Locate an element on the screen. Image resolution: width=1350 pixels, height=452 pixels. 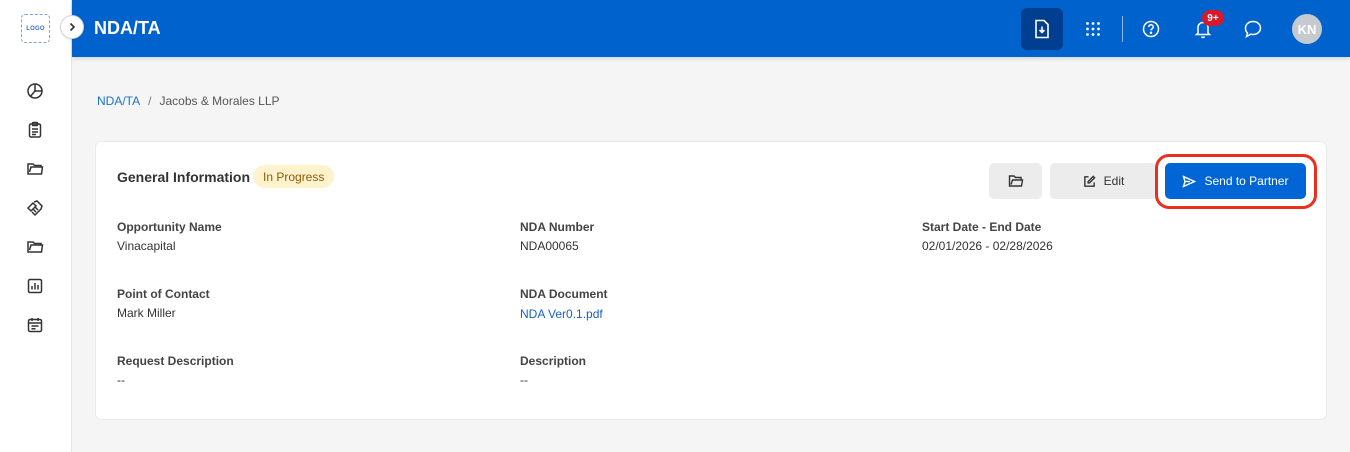
breadcrumb: NDA/TA / Jacobs & Morales LLP is located at coordinates (188, 101).